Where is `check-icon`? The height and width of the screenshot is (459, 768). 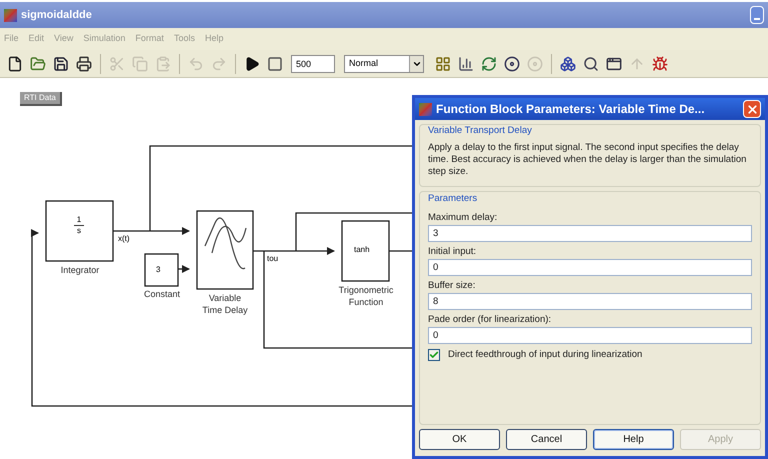 check-icon is located at coordinates (434, 355).